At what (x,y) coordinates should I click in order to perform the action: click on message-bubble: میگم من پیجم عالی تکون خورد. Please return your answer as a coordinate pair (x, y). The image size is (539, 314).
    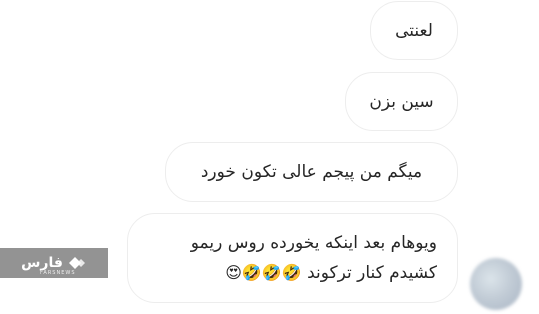
    Looking at the image, I should click on (311, 172).